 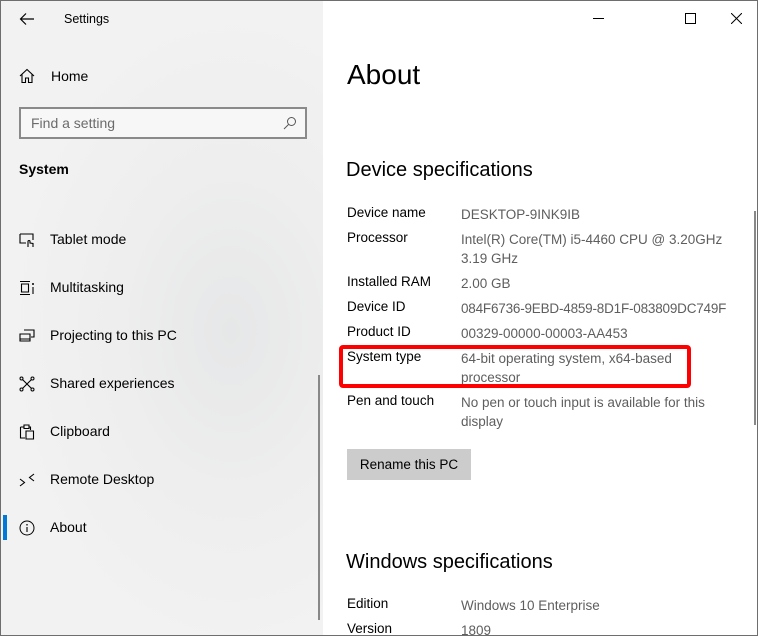 What do you see at coordinates (290, 123) in the screenshot?
I see `search-icon` at bounding box center [290, 123].